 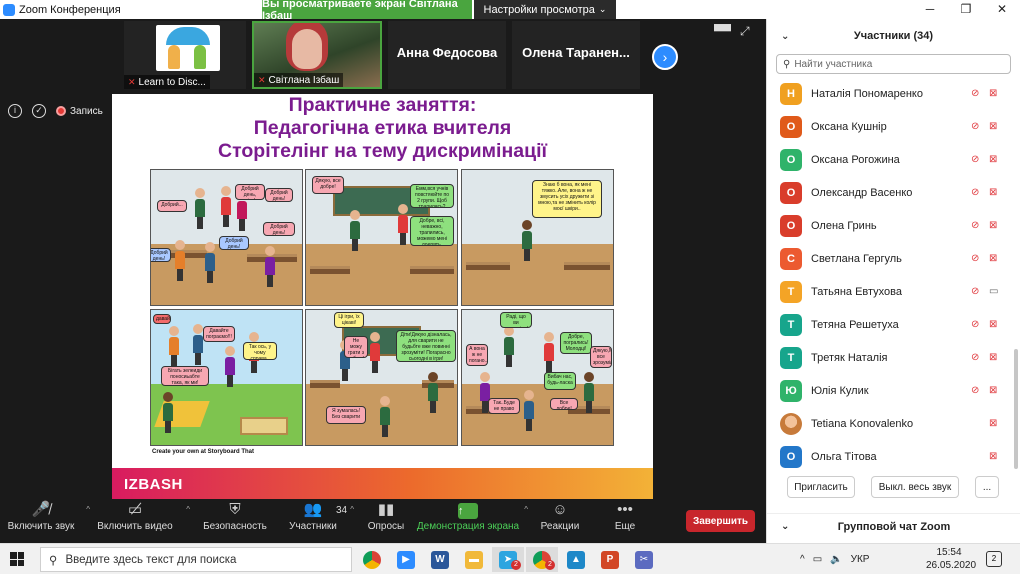 What do you see at coordinates (468, 510) in the screenshot?
I see `share-screen-icon: ↑` at bounding box center [468, 510].